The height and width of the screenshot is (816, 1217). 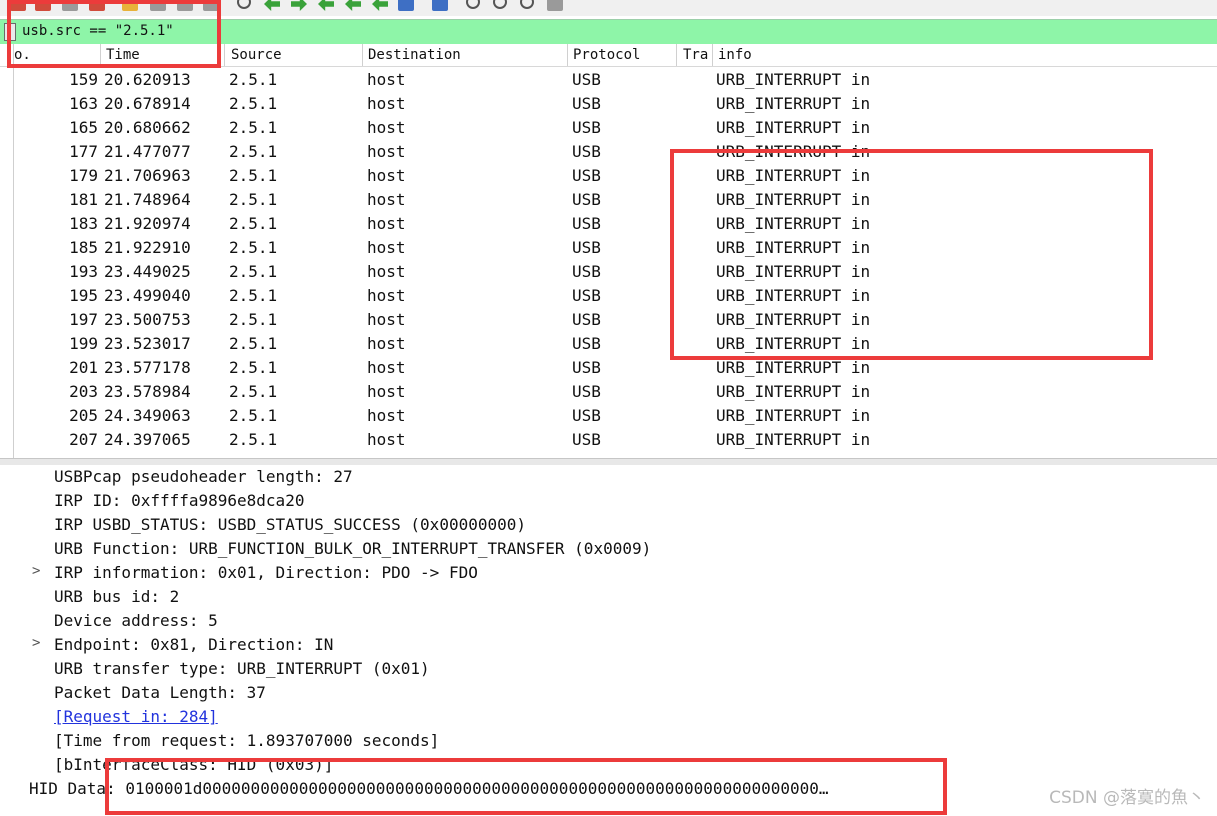 What do you see at coordinates (697, 55) in the screenshot?
I see `column-header-transport: Tra:` at bounding box center [697, 55].